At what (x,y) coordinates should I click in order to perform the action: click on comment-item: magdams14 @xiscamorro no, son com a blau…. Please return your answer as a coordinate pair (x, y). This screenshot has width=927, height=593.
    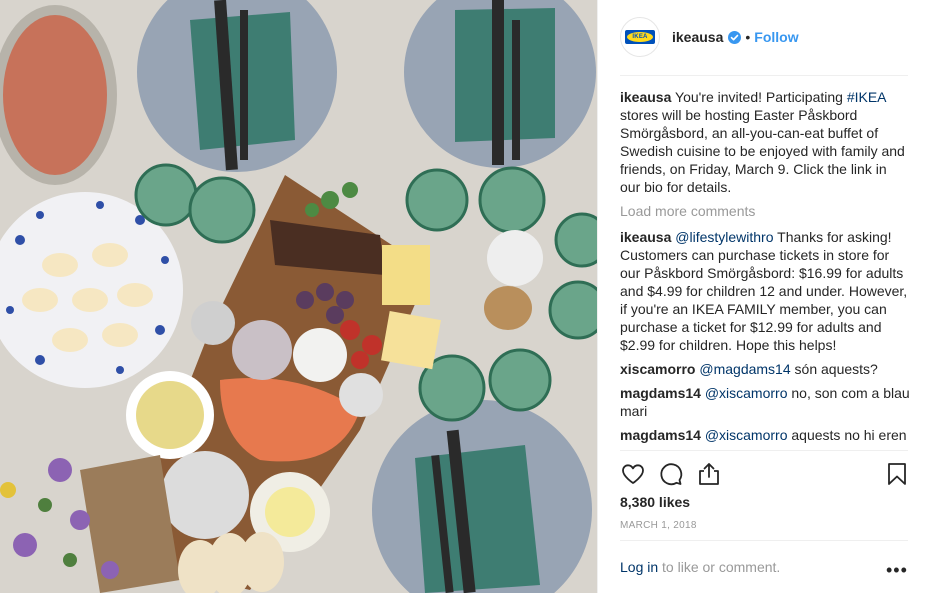
    Looking at the image, I should click on (765, 402).